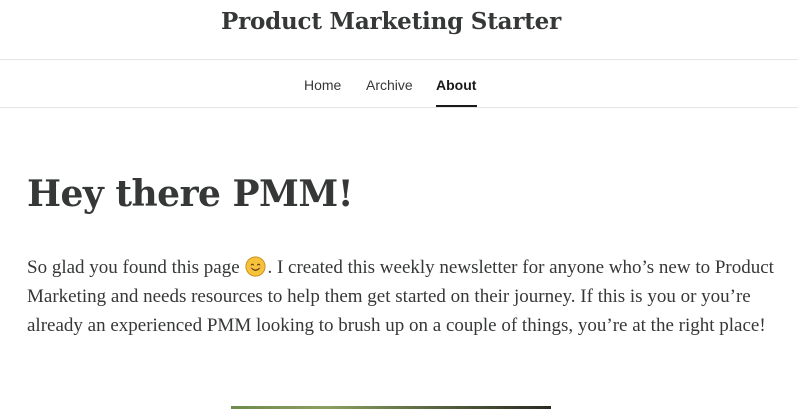  I want to click on site-header: Product Marketing Starter, so click(399, 30).